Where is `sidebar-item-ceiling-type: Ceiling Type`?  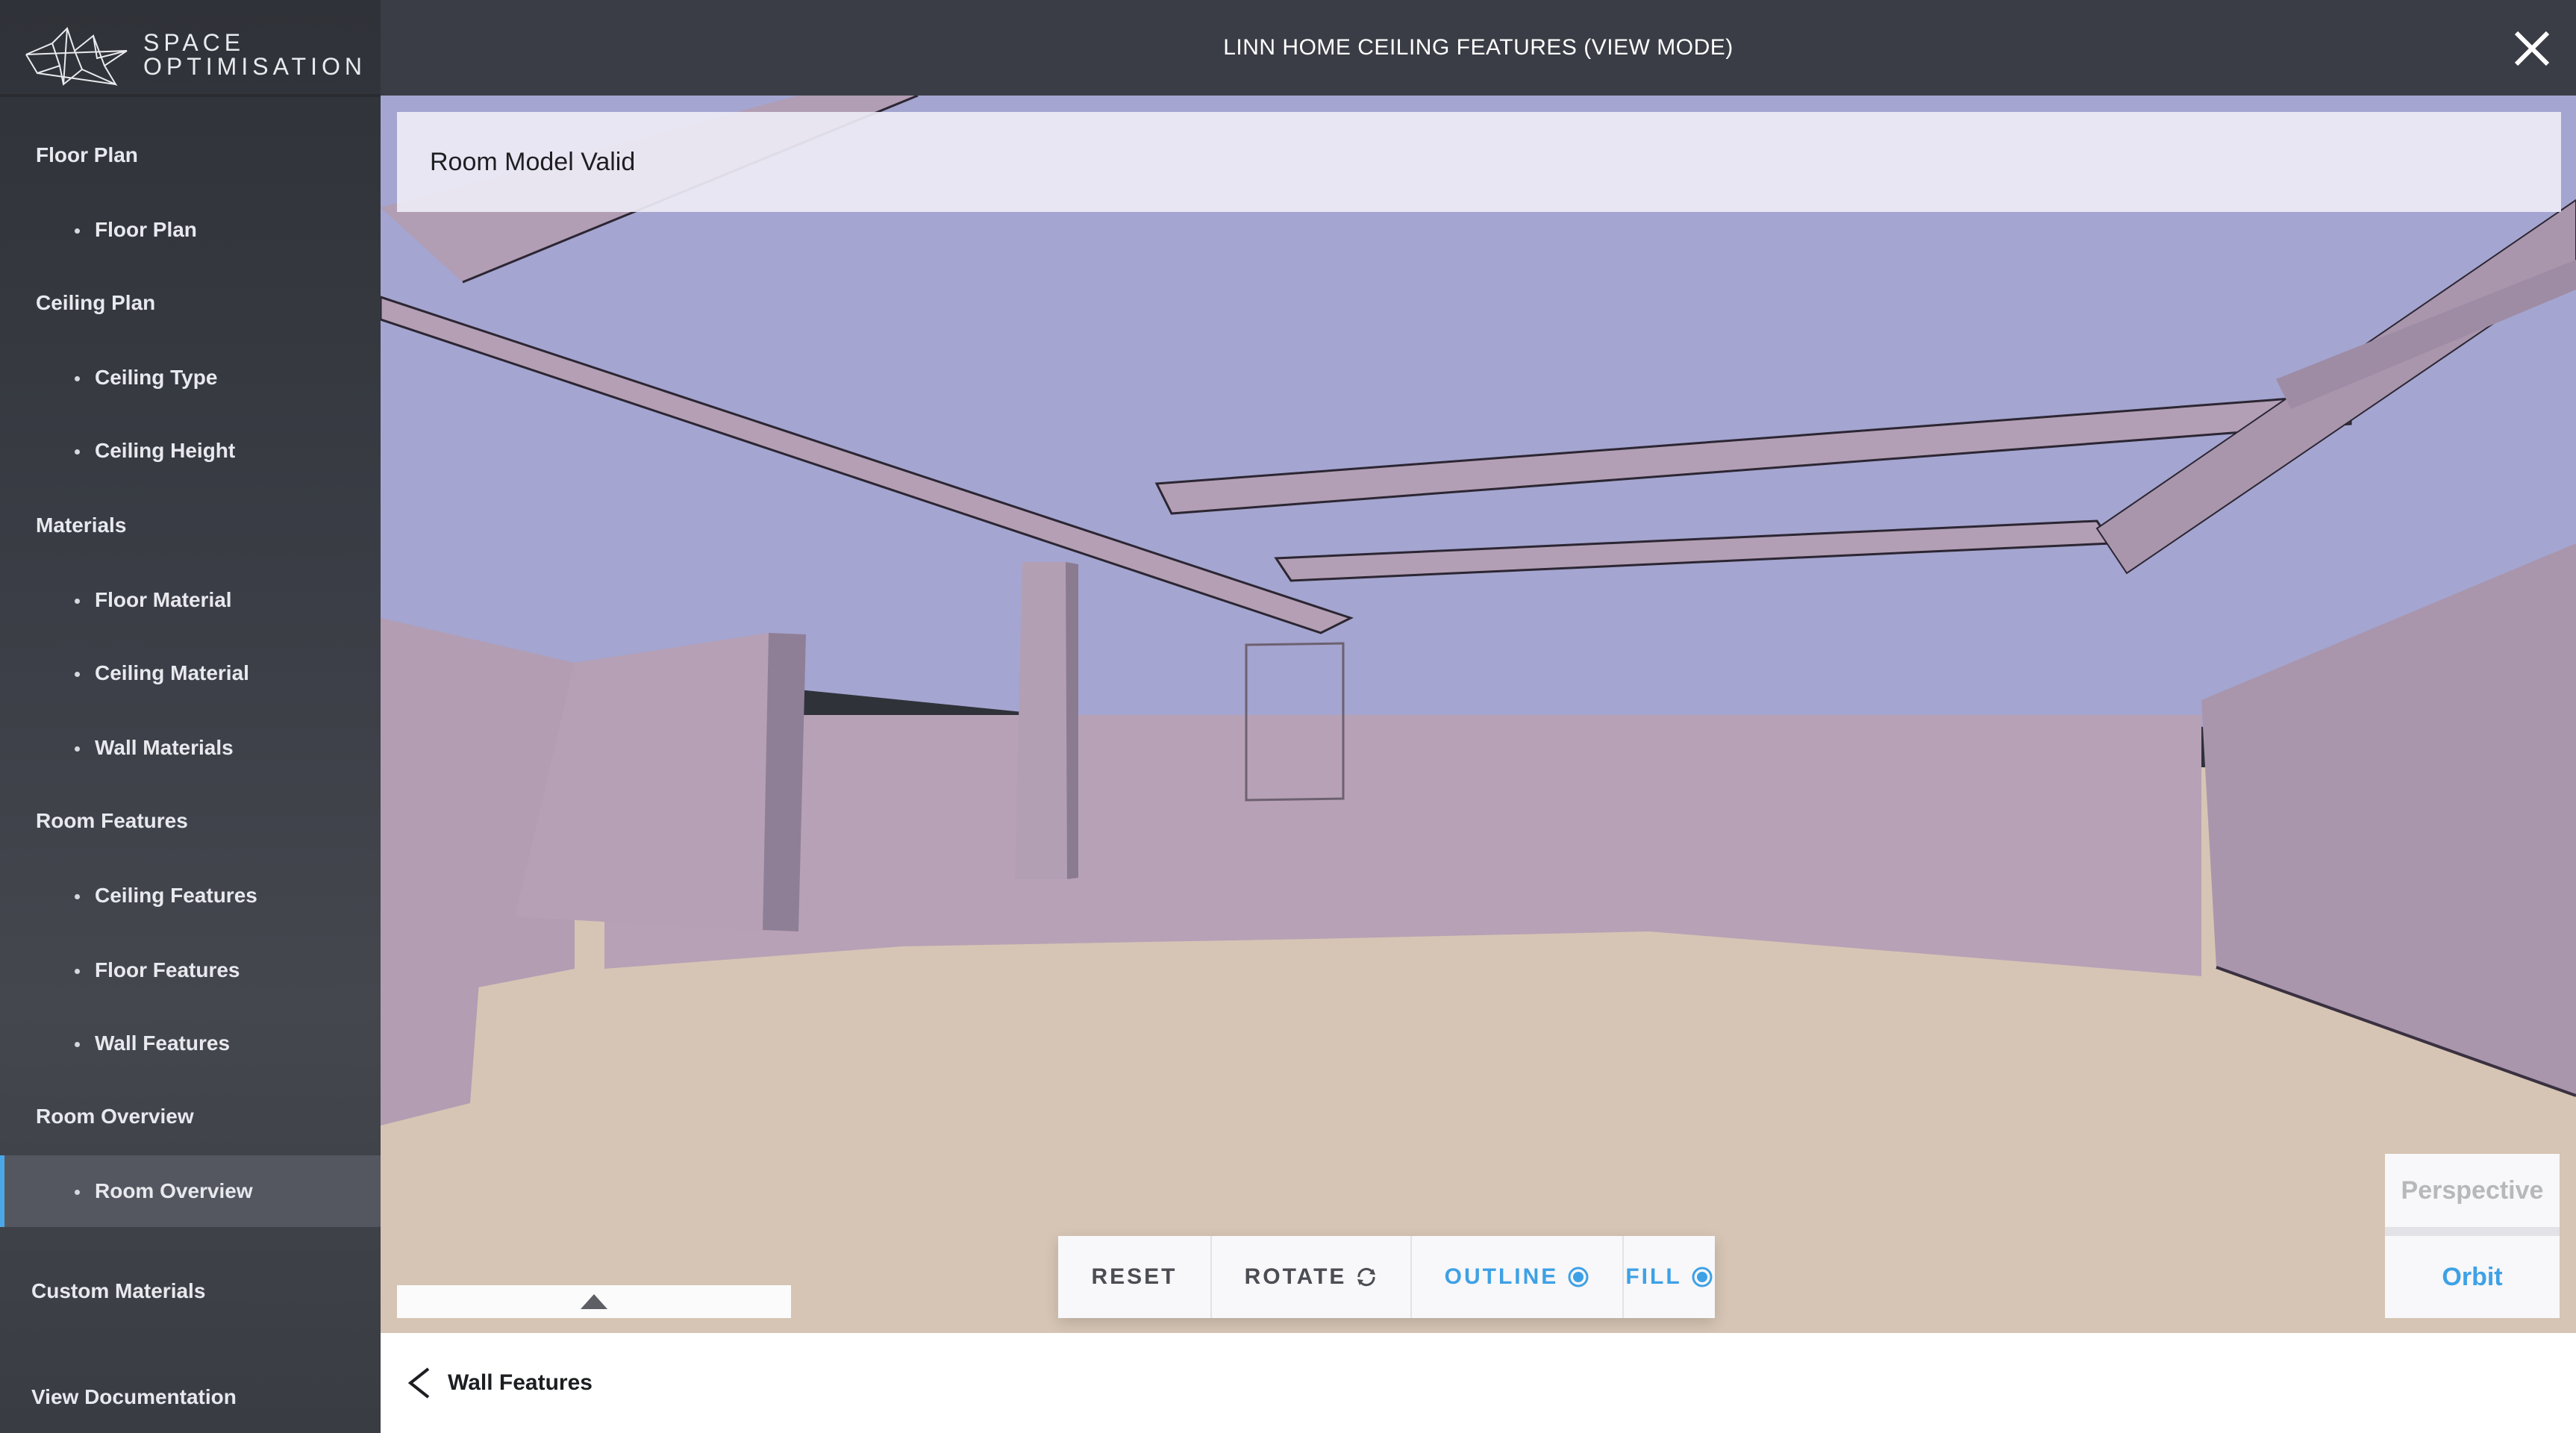
sidebar-item-ceiling-type: Ceiling Type is located at coordinates (190, 377).